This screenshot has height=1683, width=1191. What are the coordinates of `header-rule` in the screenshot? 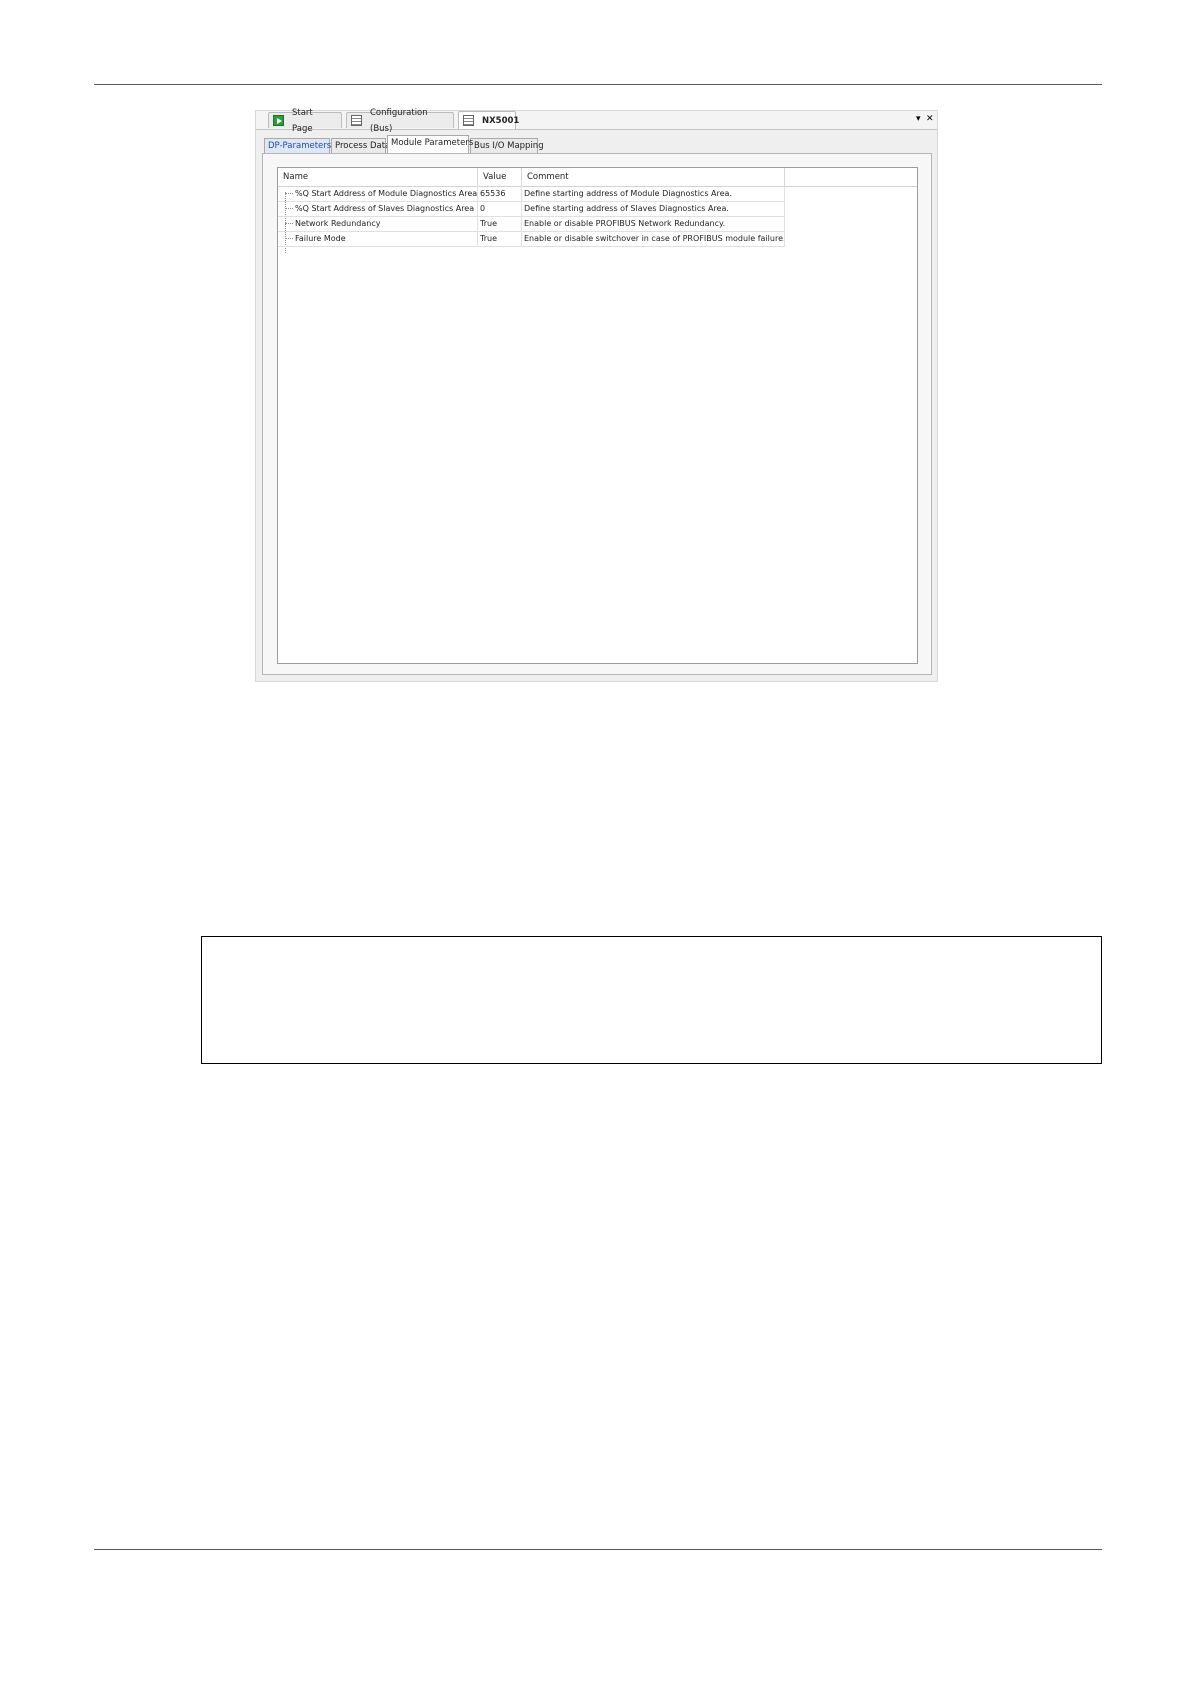 It's located at (598, 84).